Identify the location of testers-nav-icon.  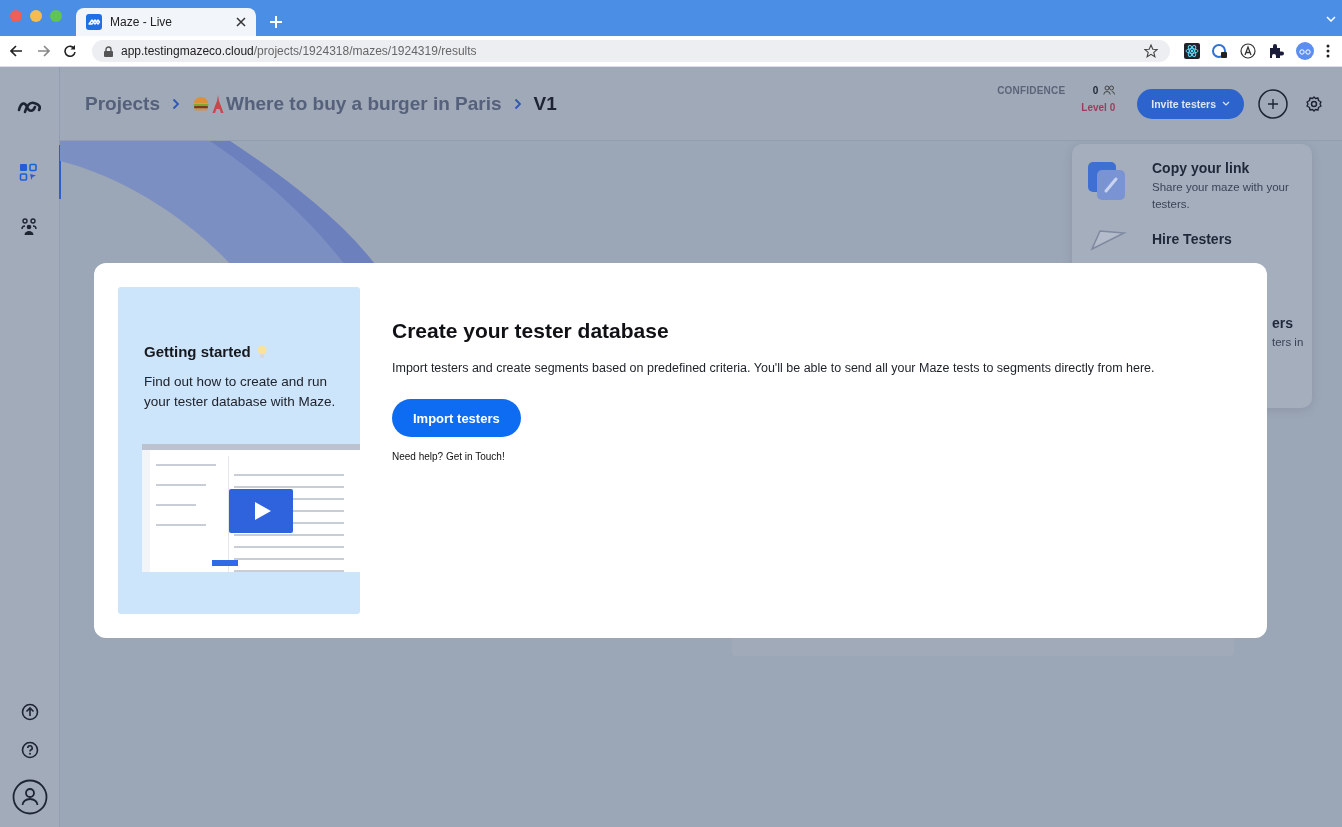
(29, 226).